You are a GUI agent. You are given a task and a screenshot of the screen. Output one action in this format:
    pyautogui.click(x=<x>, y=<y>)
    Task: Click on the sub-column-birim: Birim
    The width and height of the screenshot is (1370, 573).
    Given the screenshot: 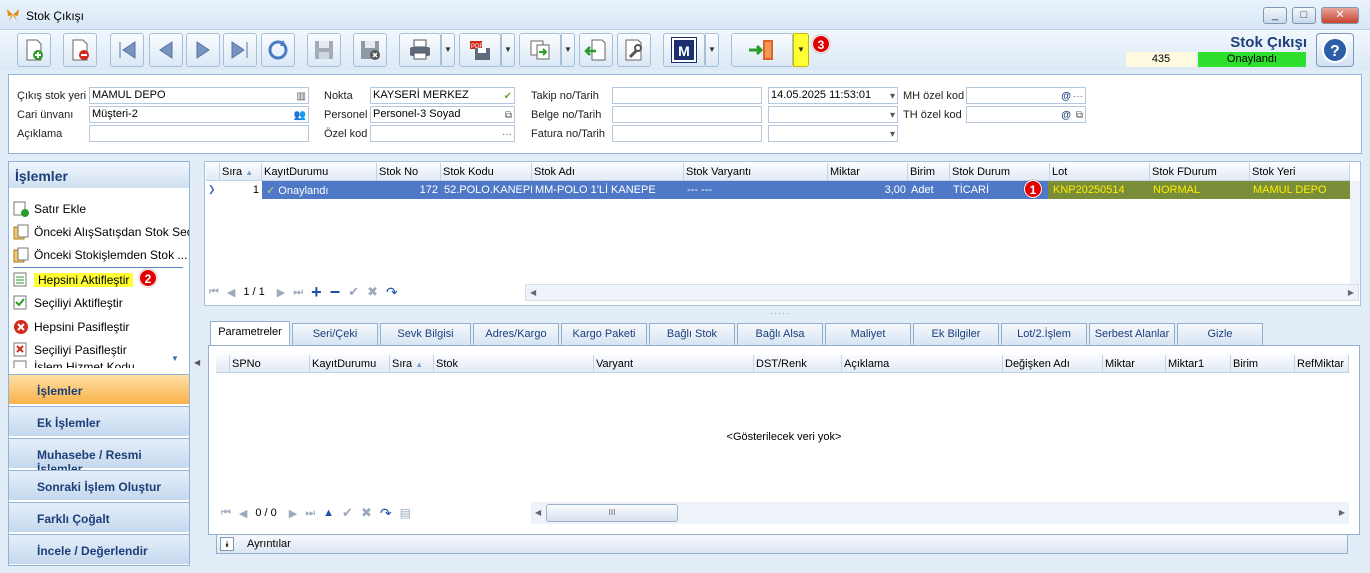 What is the action you would take?
    pyautogui.click(x=1263, y=364)
    